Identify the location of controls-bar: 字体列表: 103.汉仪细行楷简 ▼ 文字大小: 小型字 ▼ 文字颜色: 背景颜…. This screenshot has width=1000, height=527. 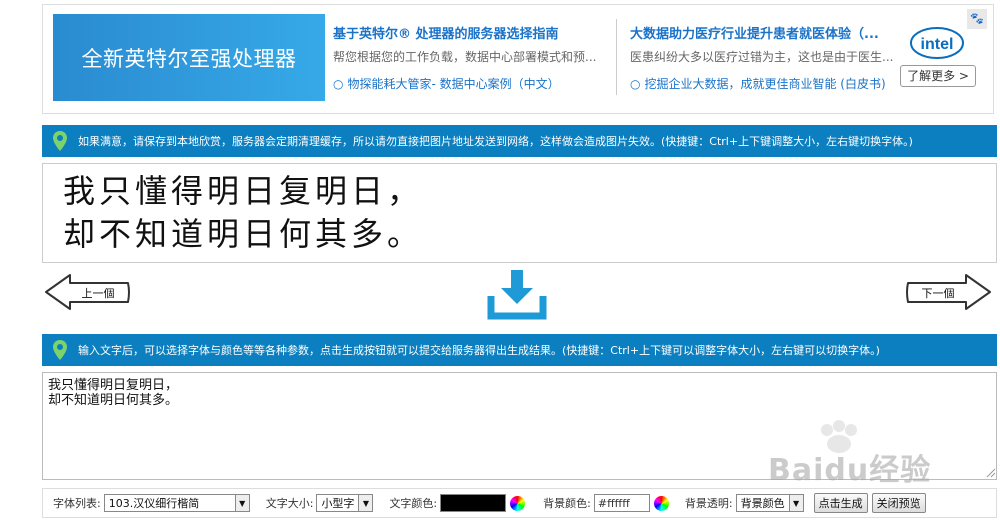
(519, 503).